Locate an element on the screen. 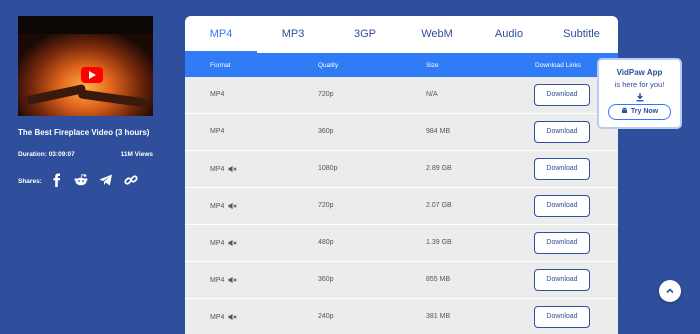  format-tabs: MP4 MP3 3GP WebM Audio Subtitle is located at coordinates (401, 34).